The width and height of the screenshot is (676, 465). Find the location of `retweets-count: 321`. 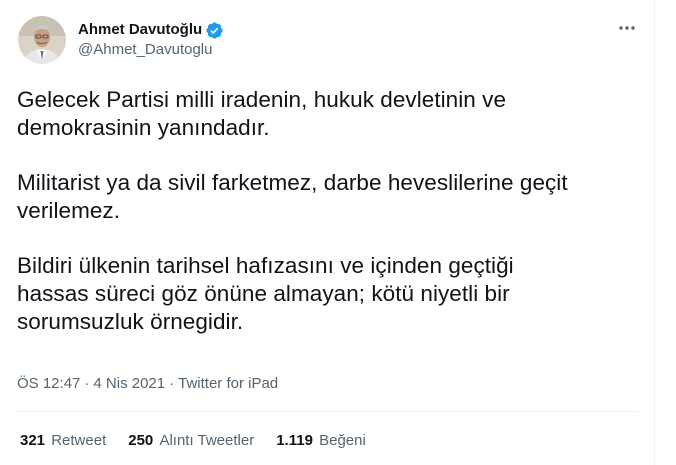

retweets-count: 321 is located at coordinates (33, 440).